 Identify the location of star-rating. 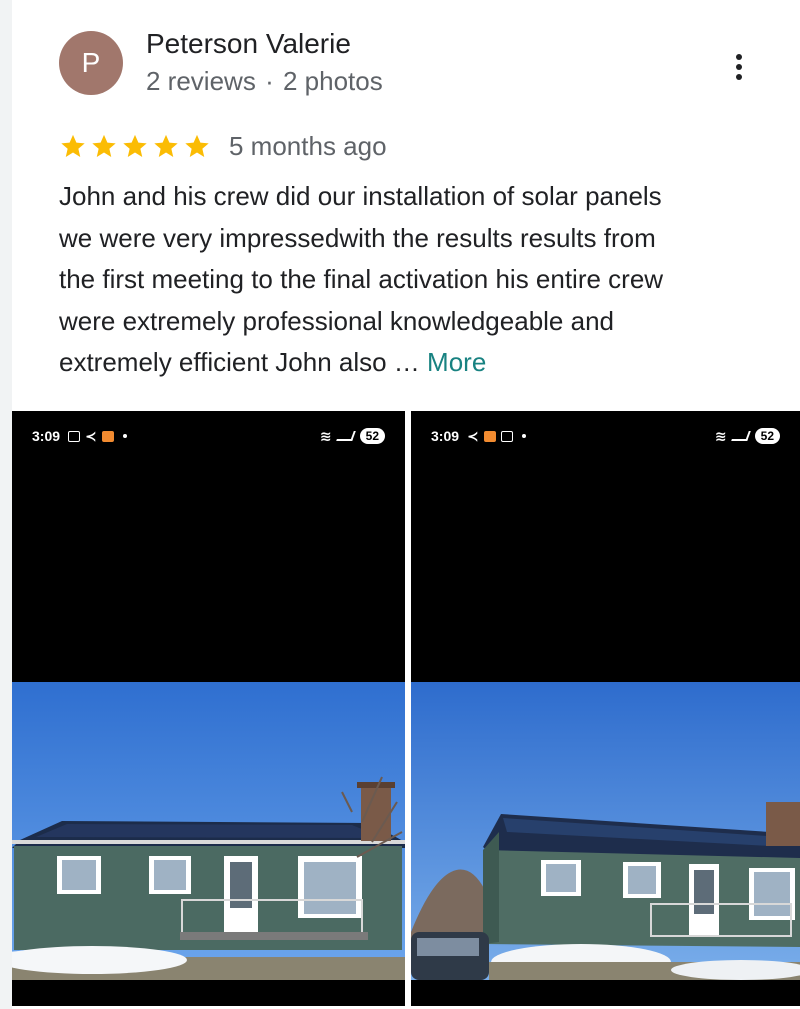
(136, 146).